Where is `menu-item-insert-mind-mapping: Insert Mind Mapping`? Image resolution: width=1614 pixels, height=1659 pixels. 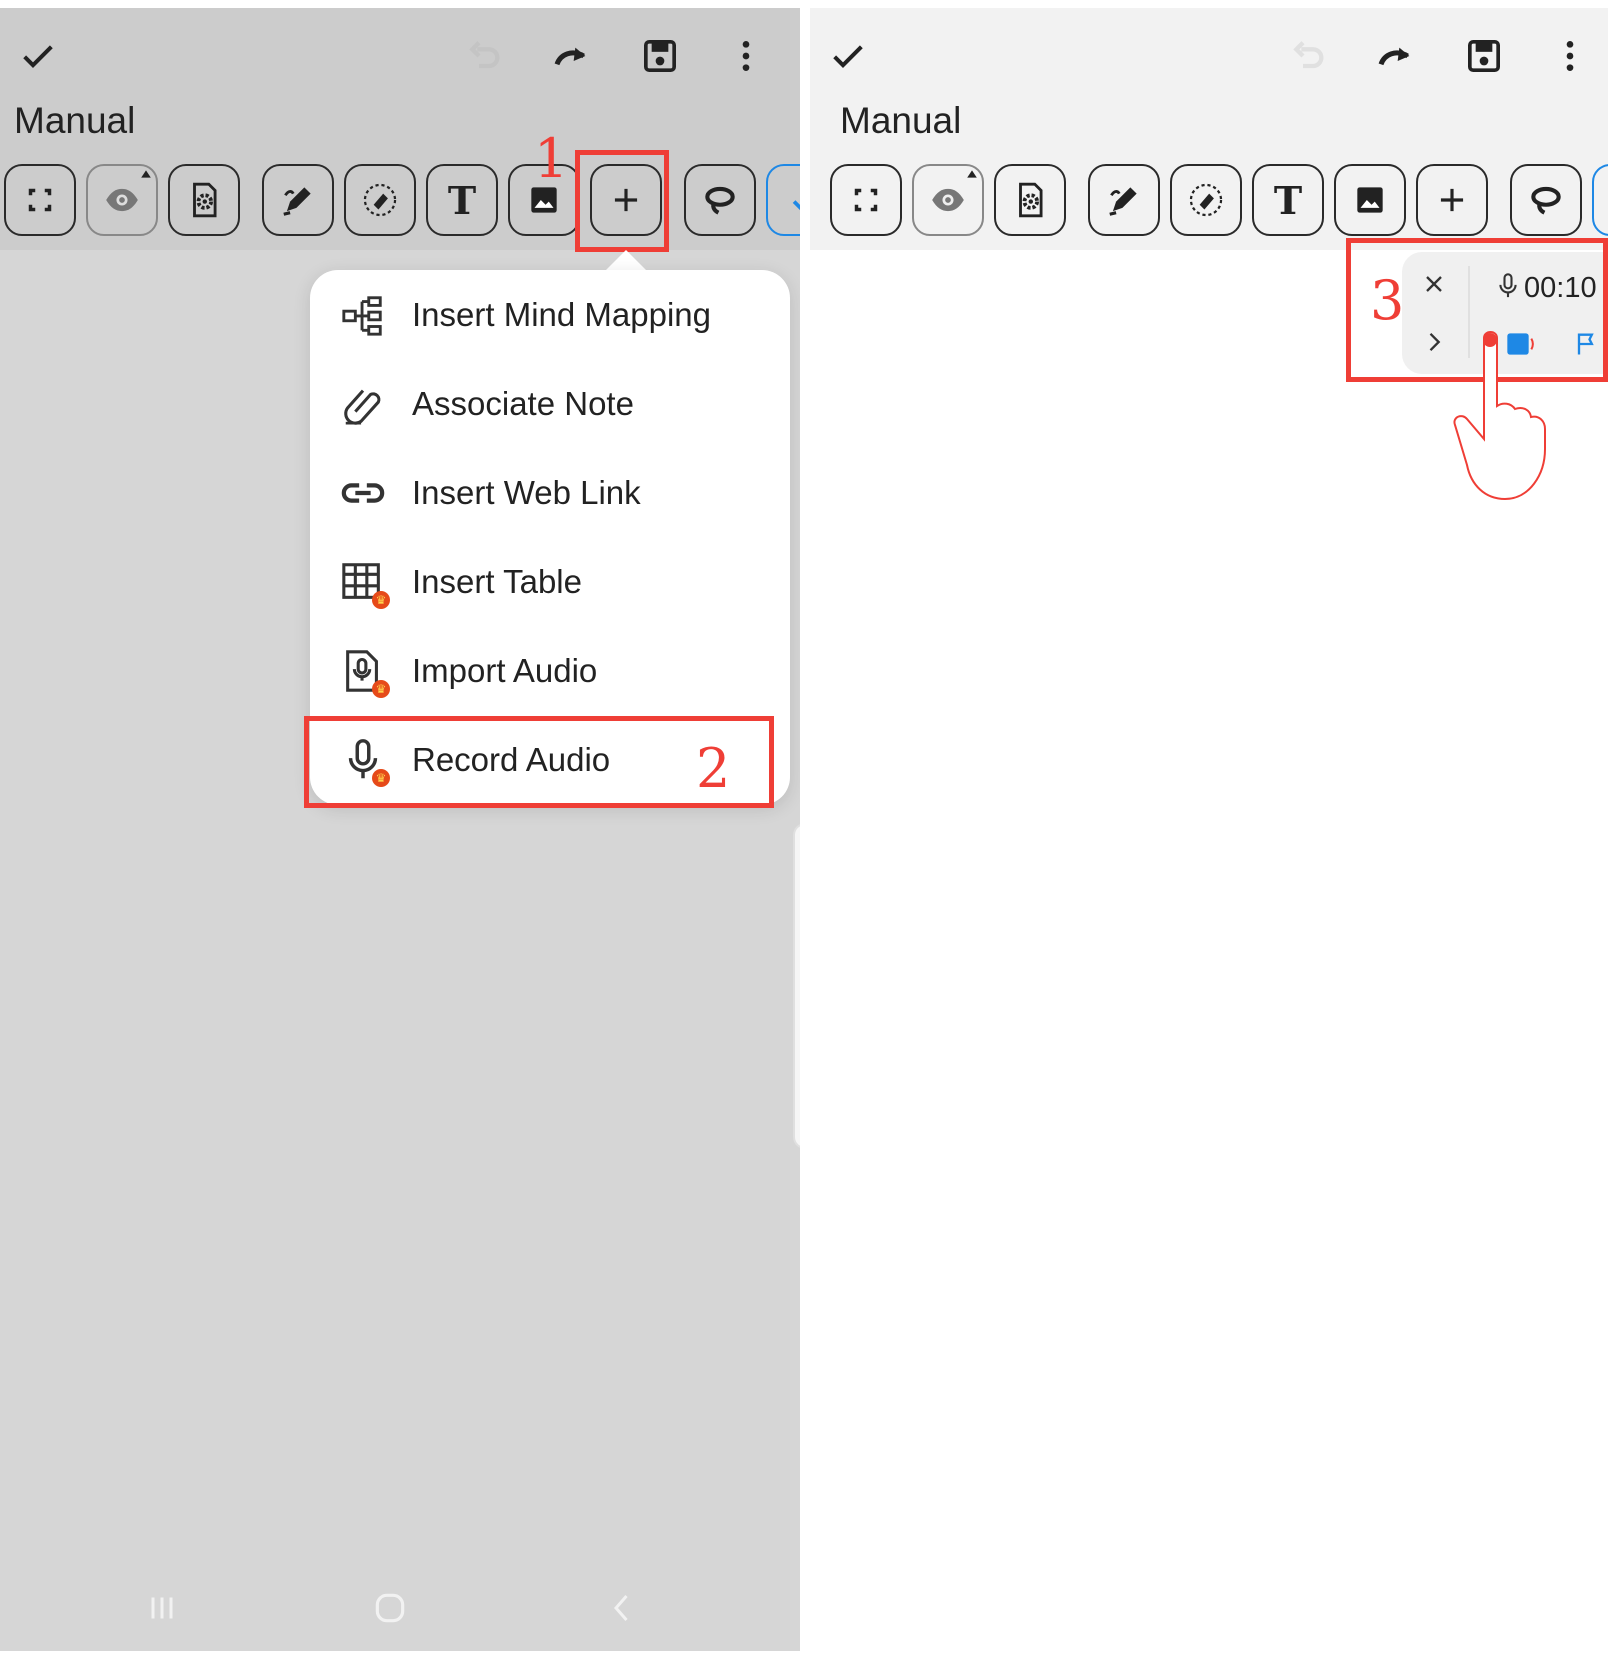
menu-item-insert-mind-mapping: Insert Mind Mapping is located at coordinates (550, 314).